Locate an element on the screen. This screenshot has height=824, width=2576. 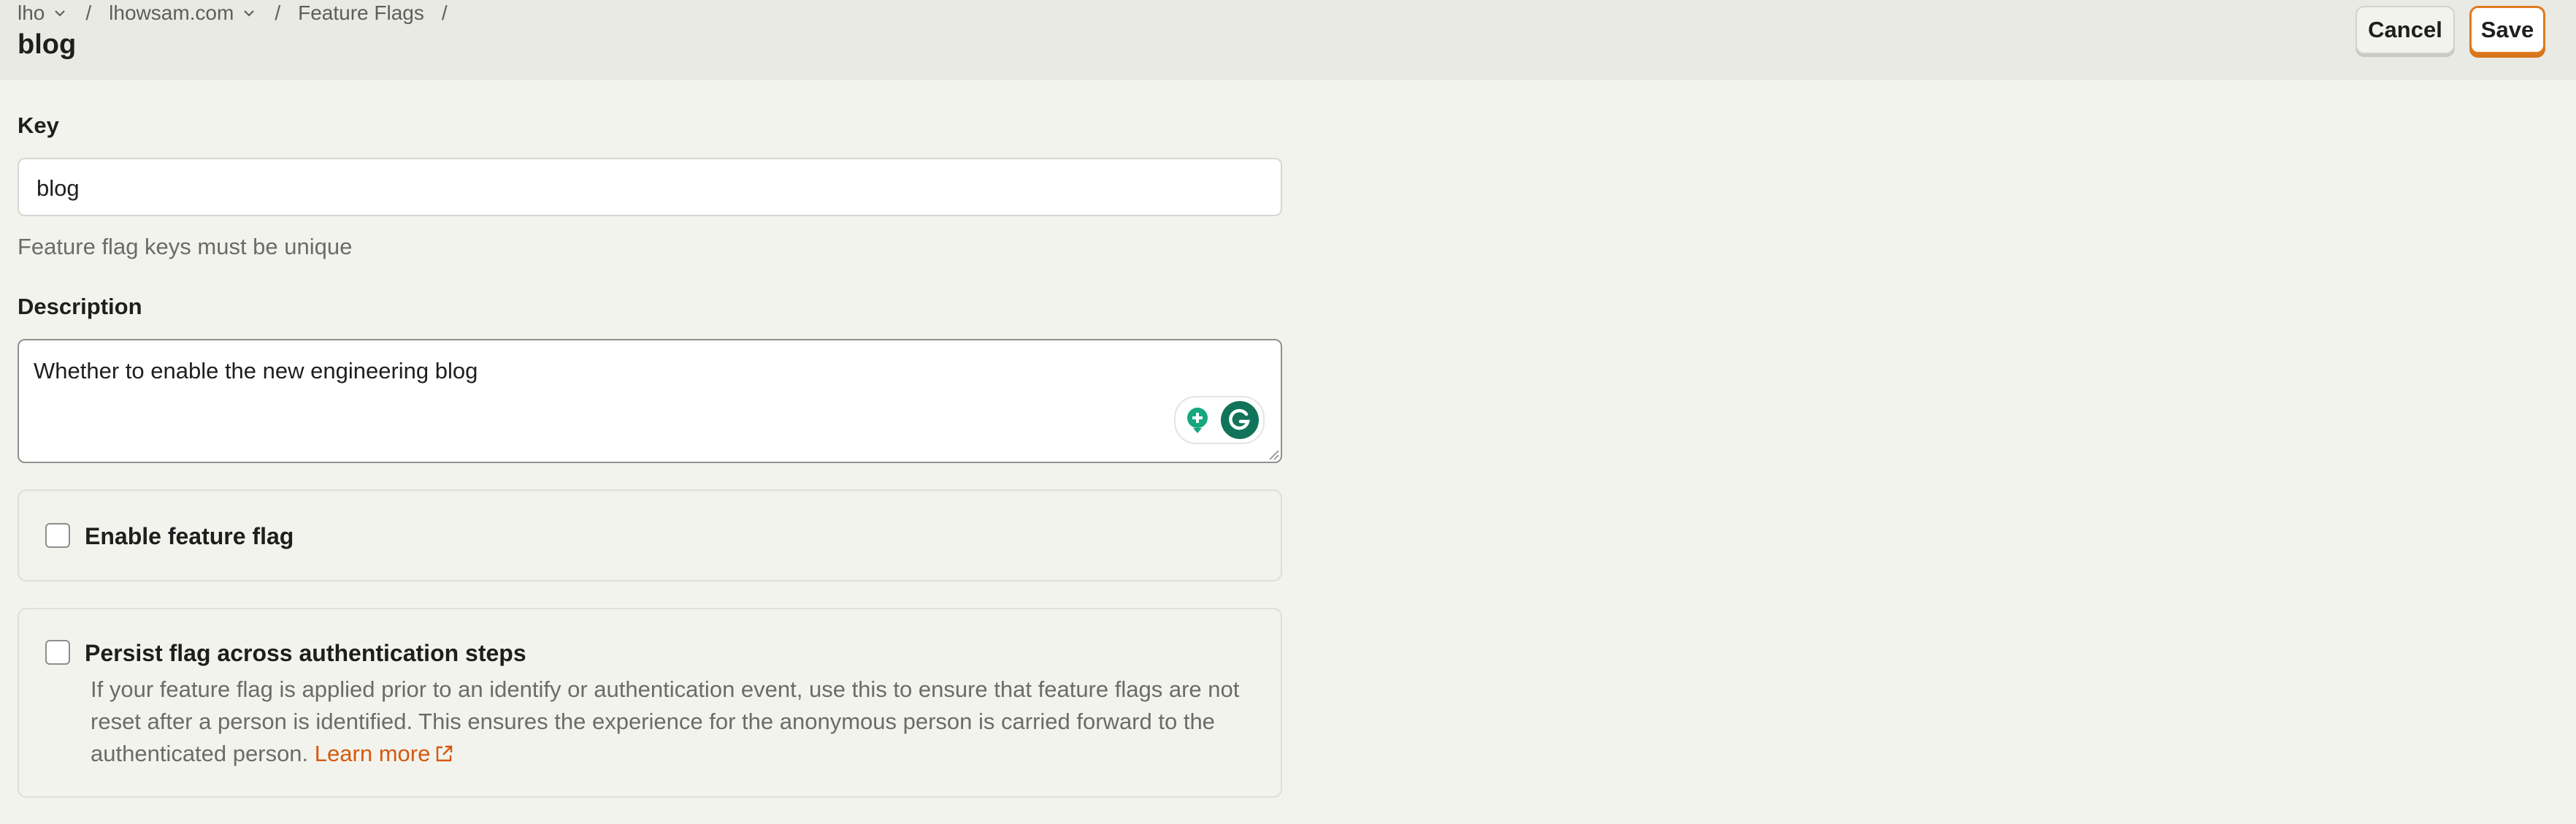
grammarly-suggestion-icon is located at coordinates (1197, 420).